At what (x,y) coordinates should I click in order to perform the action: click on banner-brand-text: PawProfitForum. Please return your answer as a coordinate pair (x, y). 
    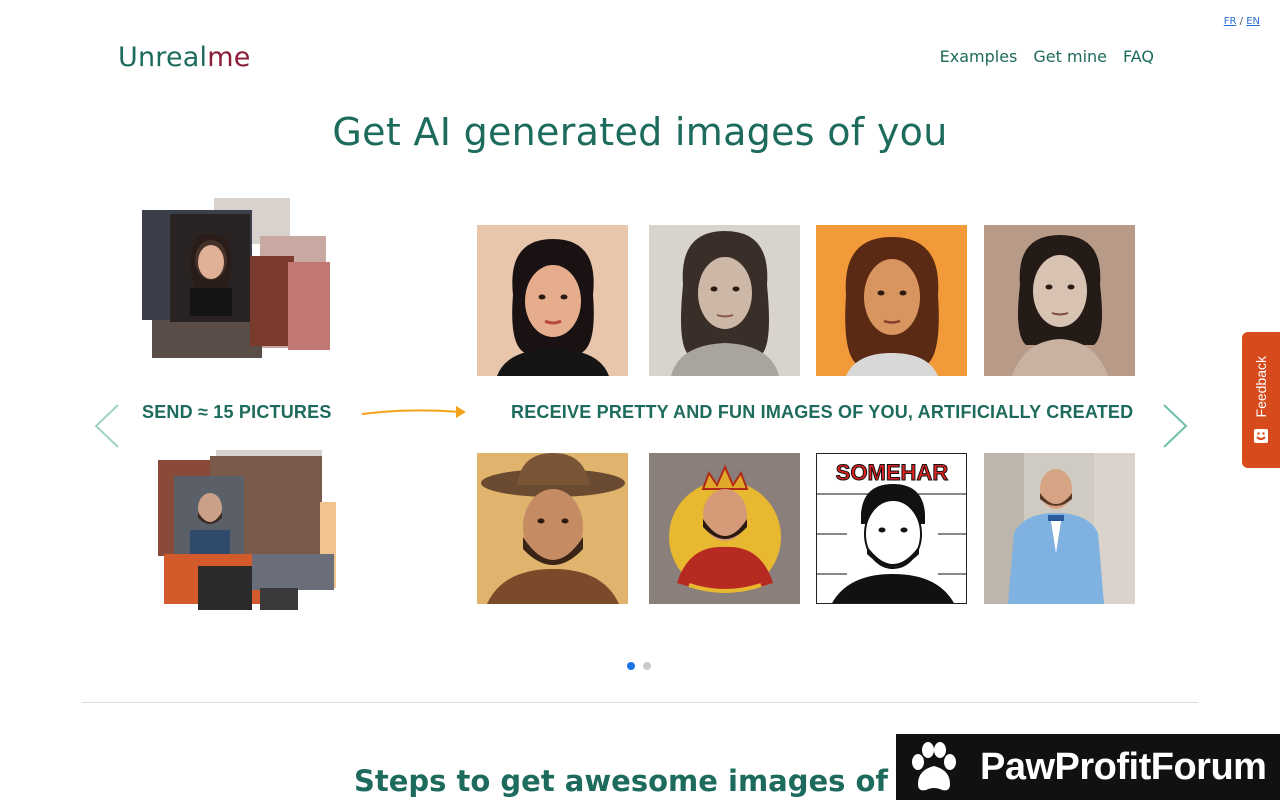
    Looking at the image, I should click on (1123, 766).